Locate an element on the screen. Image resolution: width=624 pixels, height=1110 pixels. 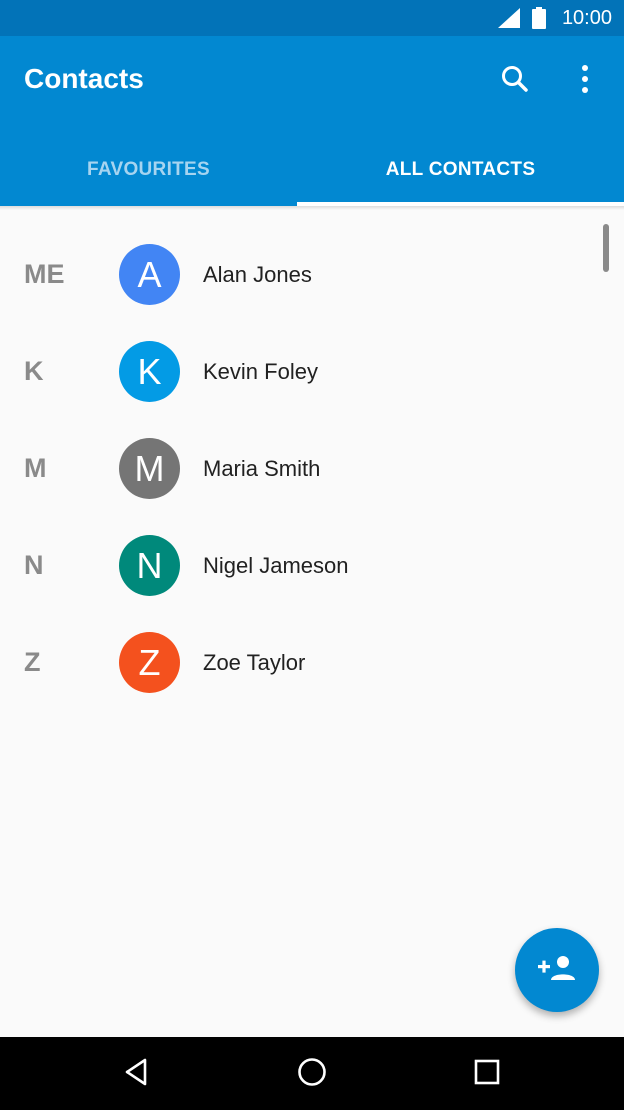
status-time: 10:00 is located at coordinates (586, 18).